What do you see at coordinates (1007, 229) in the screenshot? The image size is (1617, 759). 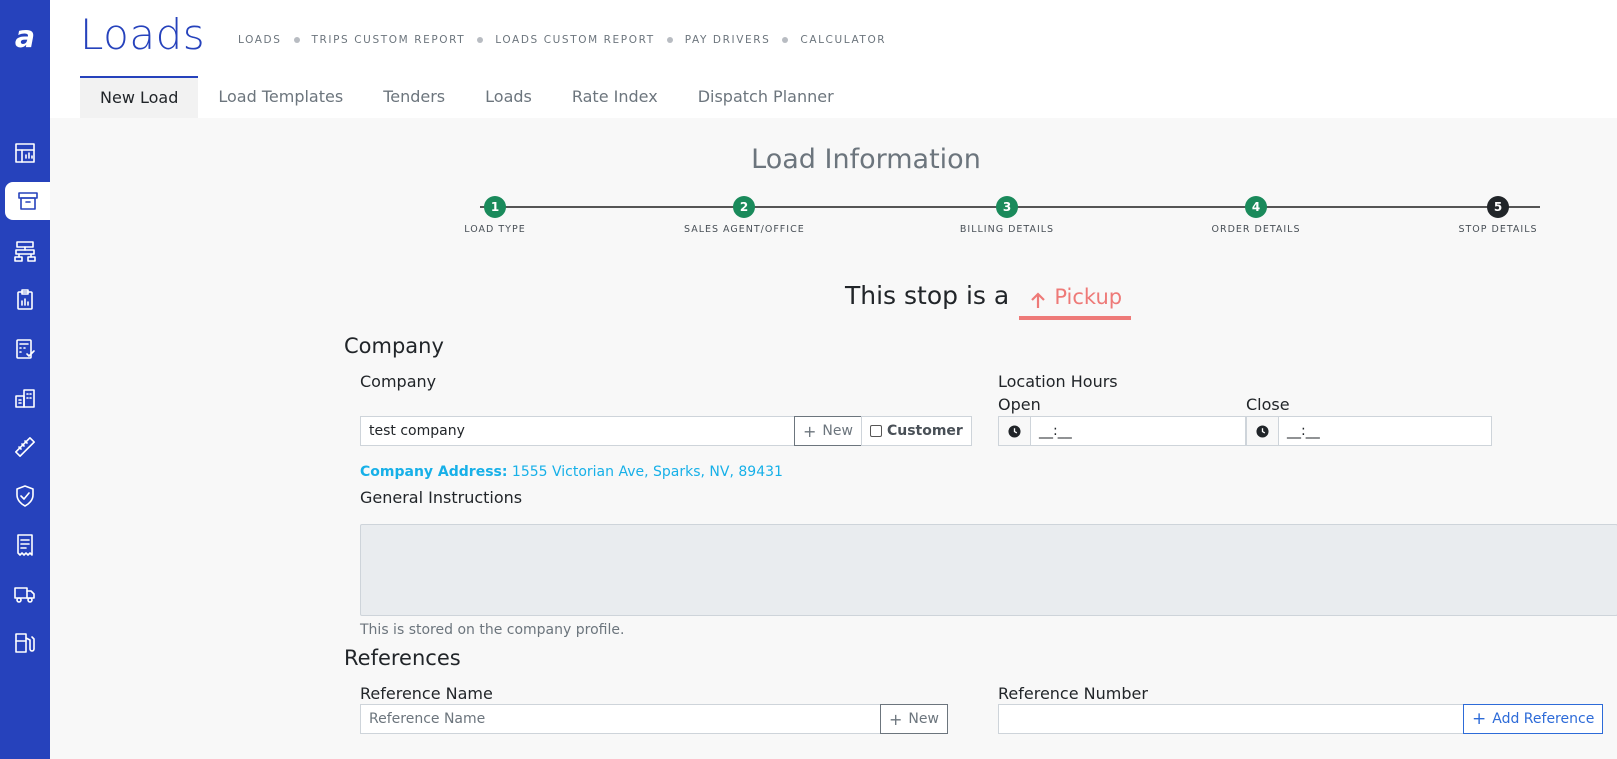 I see `step-label: BILLING DETAILS` at bounding box center [1007, 229].